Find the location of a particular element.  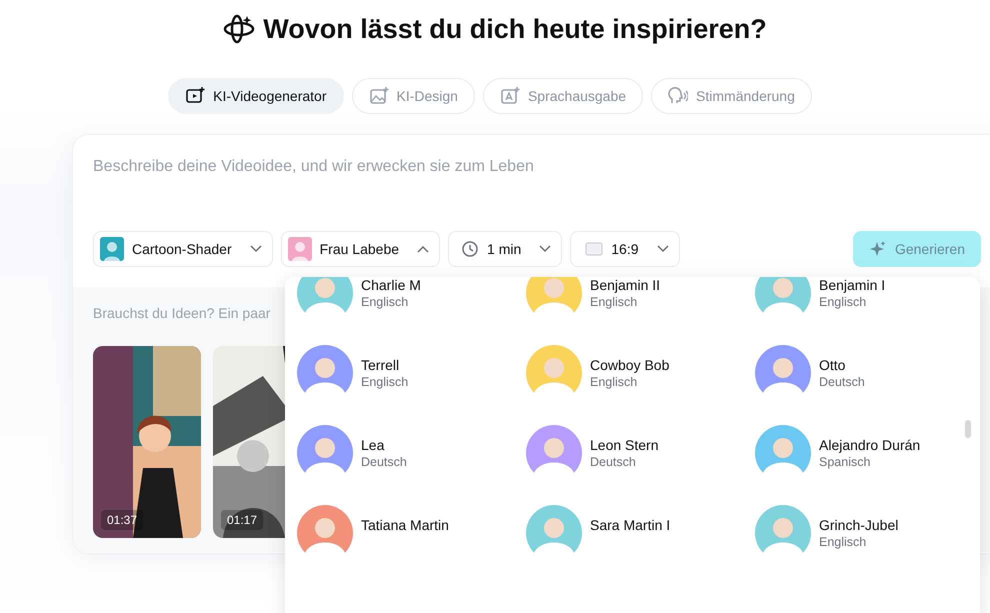

mode-tab: KI-Videogenerator is located at coordinates (256, 96).